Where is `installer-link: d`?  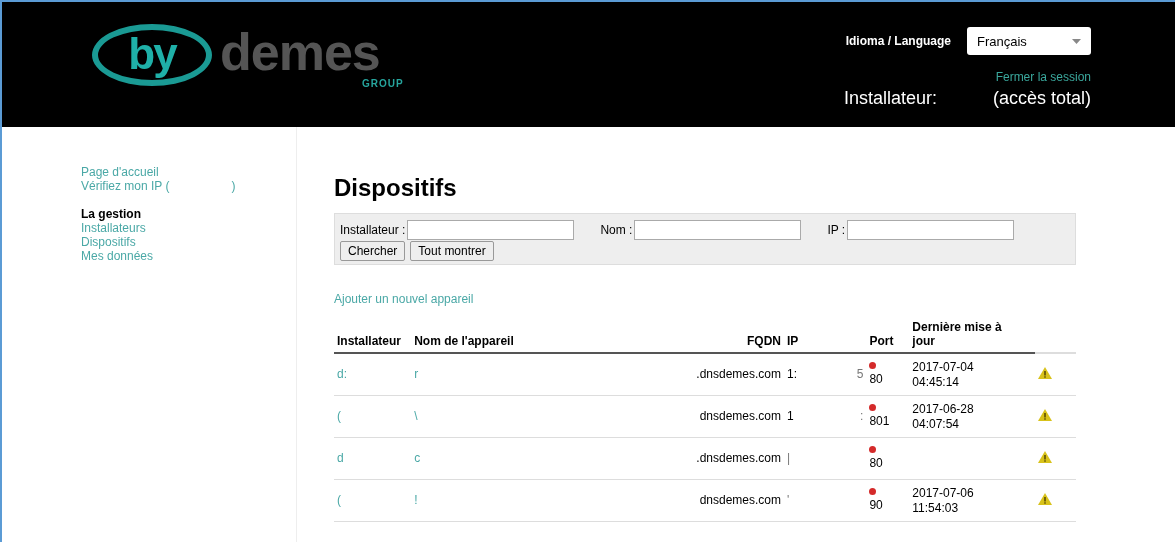 installer-link: d is located at coordinates (340, 458).